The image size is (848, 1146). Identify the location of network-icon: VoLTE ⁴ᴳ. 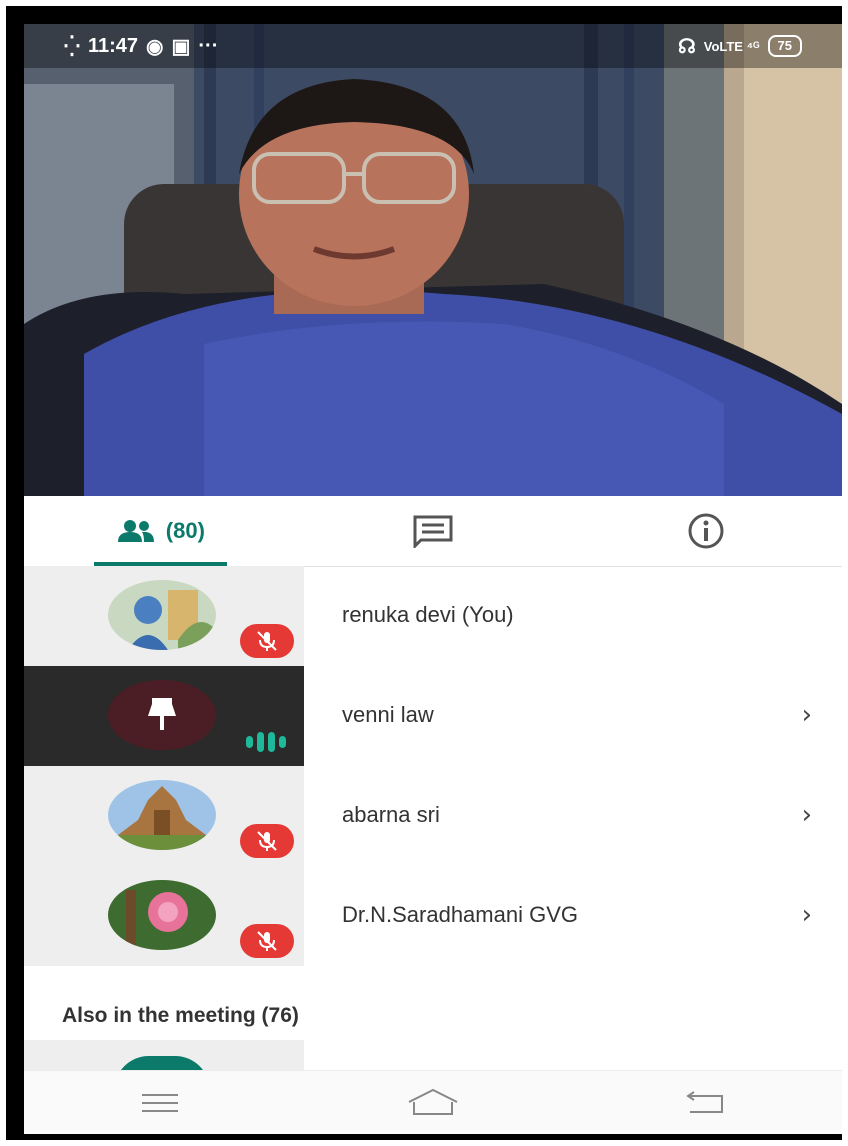
(731, 46).